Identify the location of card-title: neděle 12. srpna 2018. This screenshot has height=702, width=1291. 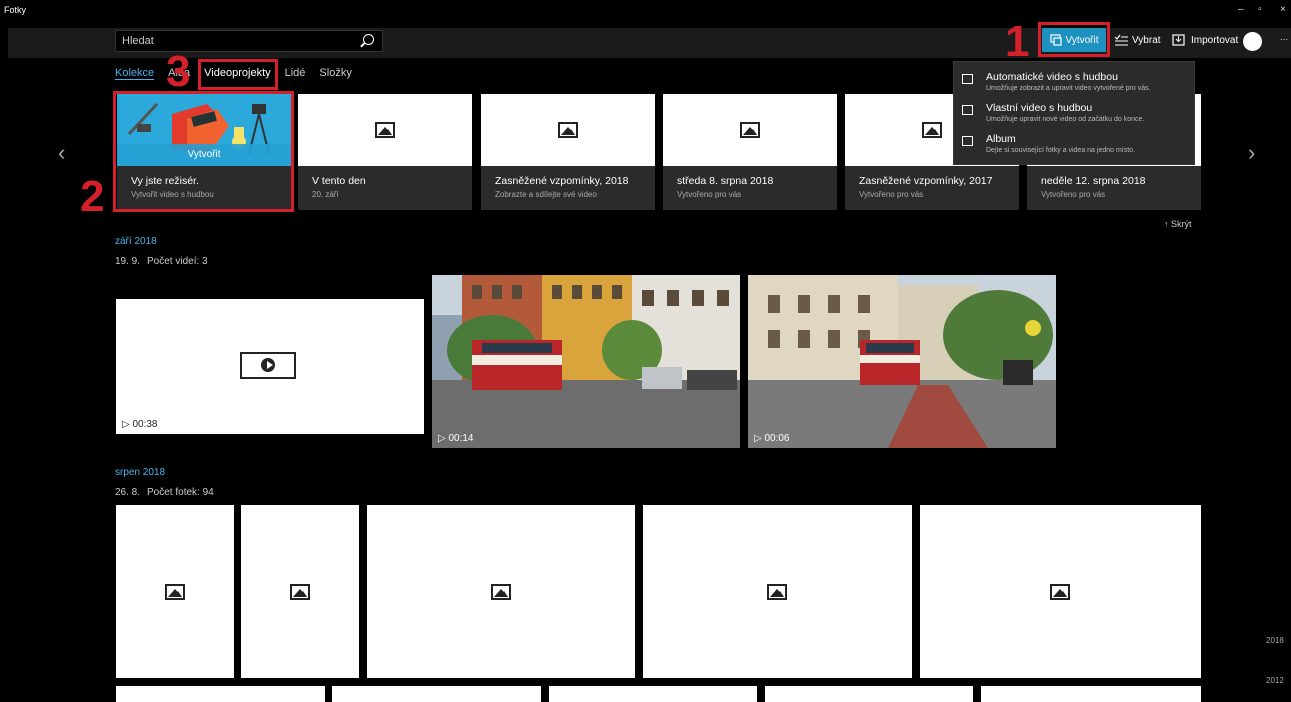
(1093, 181).